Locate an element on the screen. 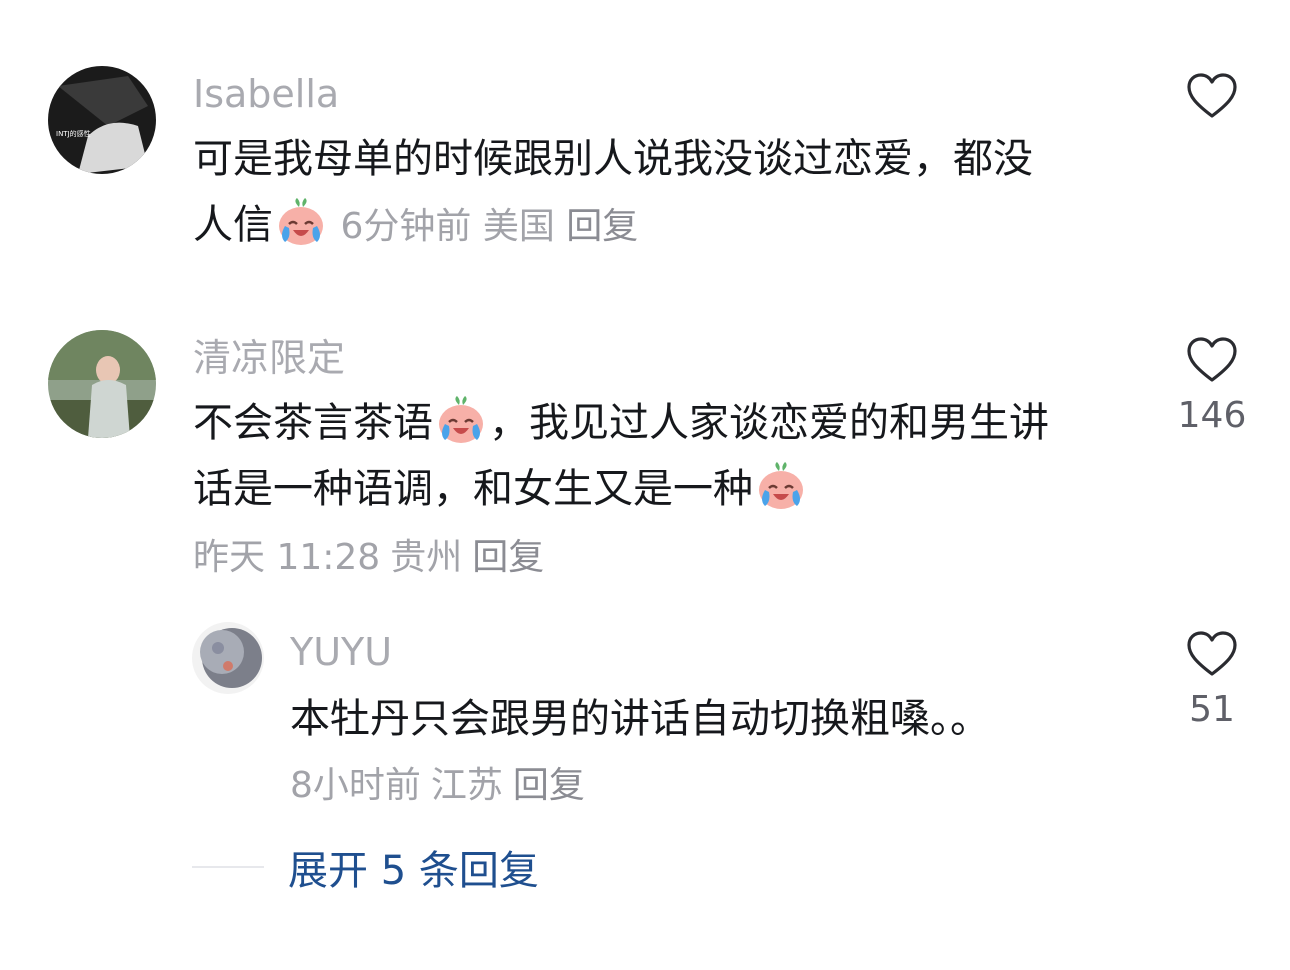  comment-line: 话是一种语调，和女生又是一种 is located at coordinates (653, 489).